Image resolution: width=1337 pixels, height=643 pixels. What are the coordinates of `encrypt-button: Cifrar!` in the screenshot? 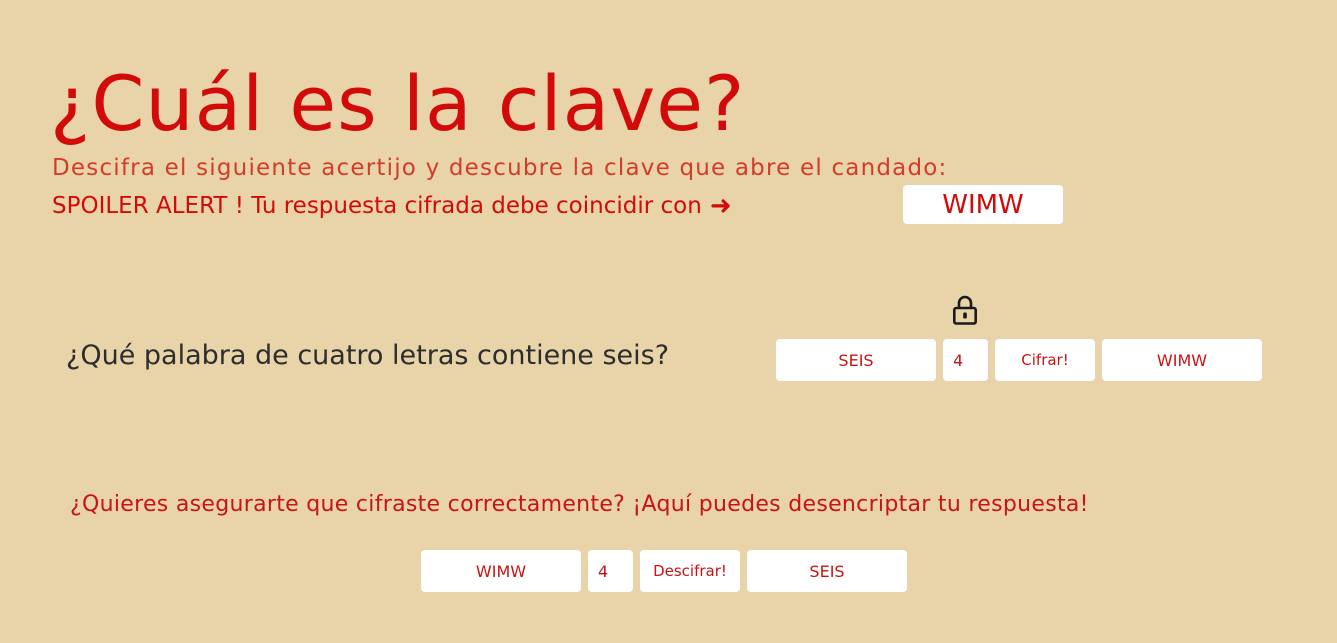 It's located at (1045, 360).